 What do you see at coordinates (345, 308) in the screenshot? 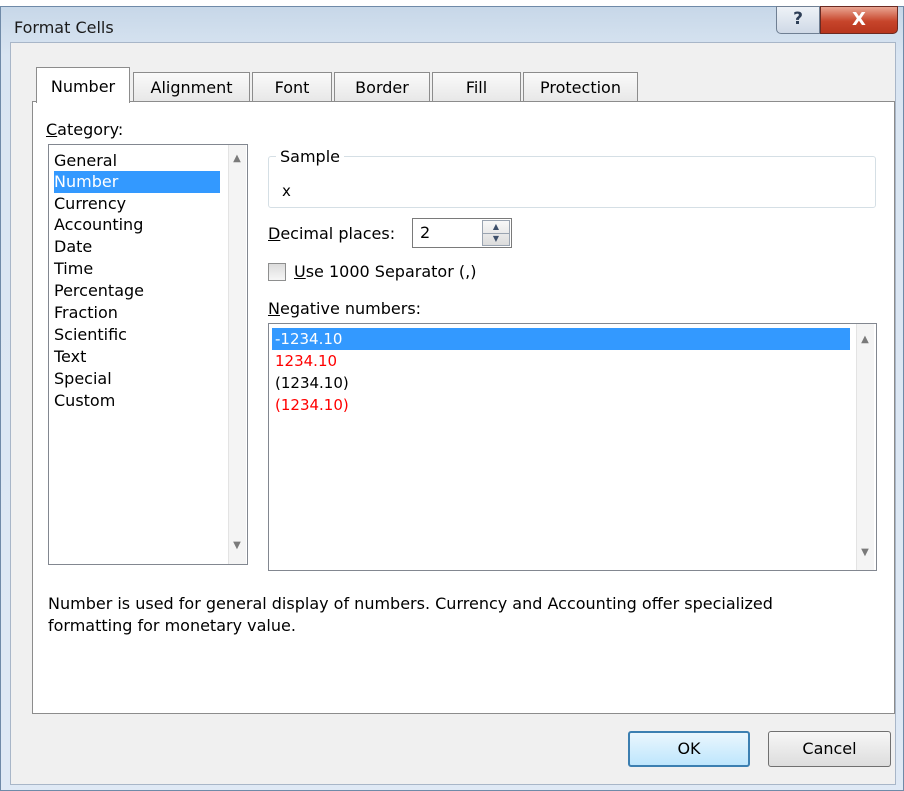
I see `negative-numbers-label: Negative numbers:` at bounding box center [345, 308].